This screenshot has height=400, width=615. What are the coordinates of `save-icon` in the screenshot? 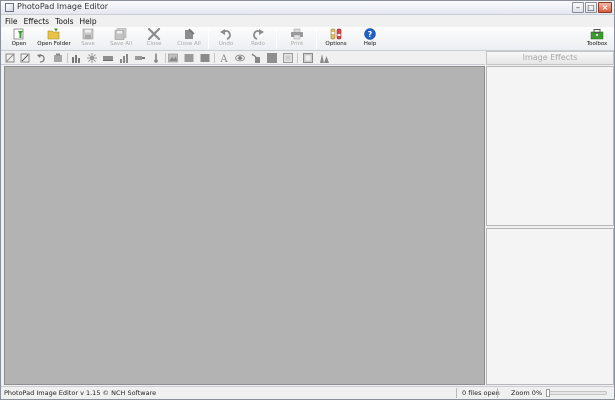 It's located at (88, 34).